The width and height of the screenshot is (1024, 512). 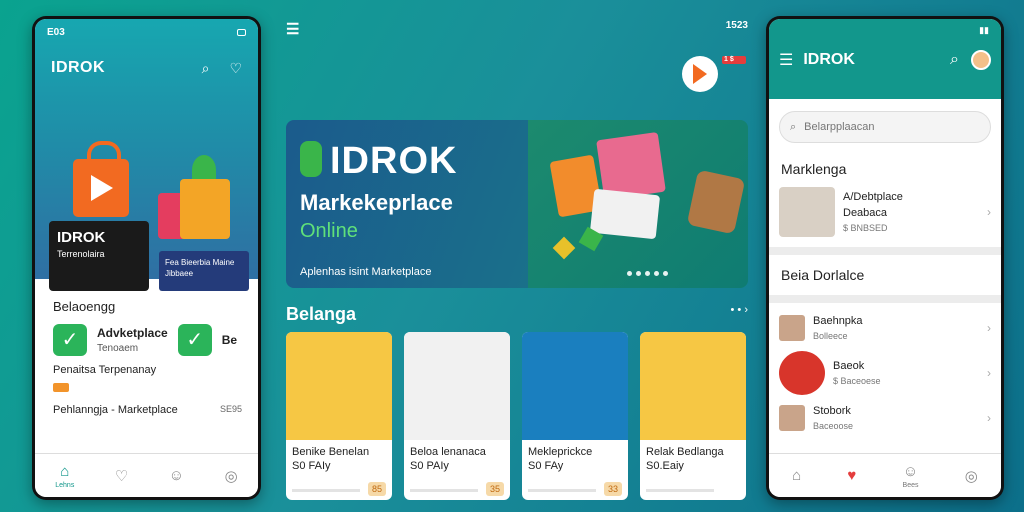 What do you see at coordinates (194, 340) in the screenshot?
I see `check-icon-2: ✓` at bounding box center [194, 340].